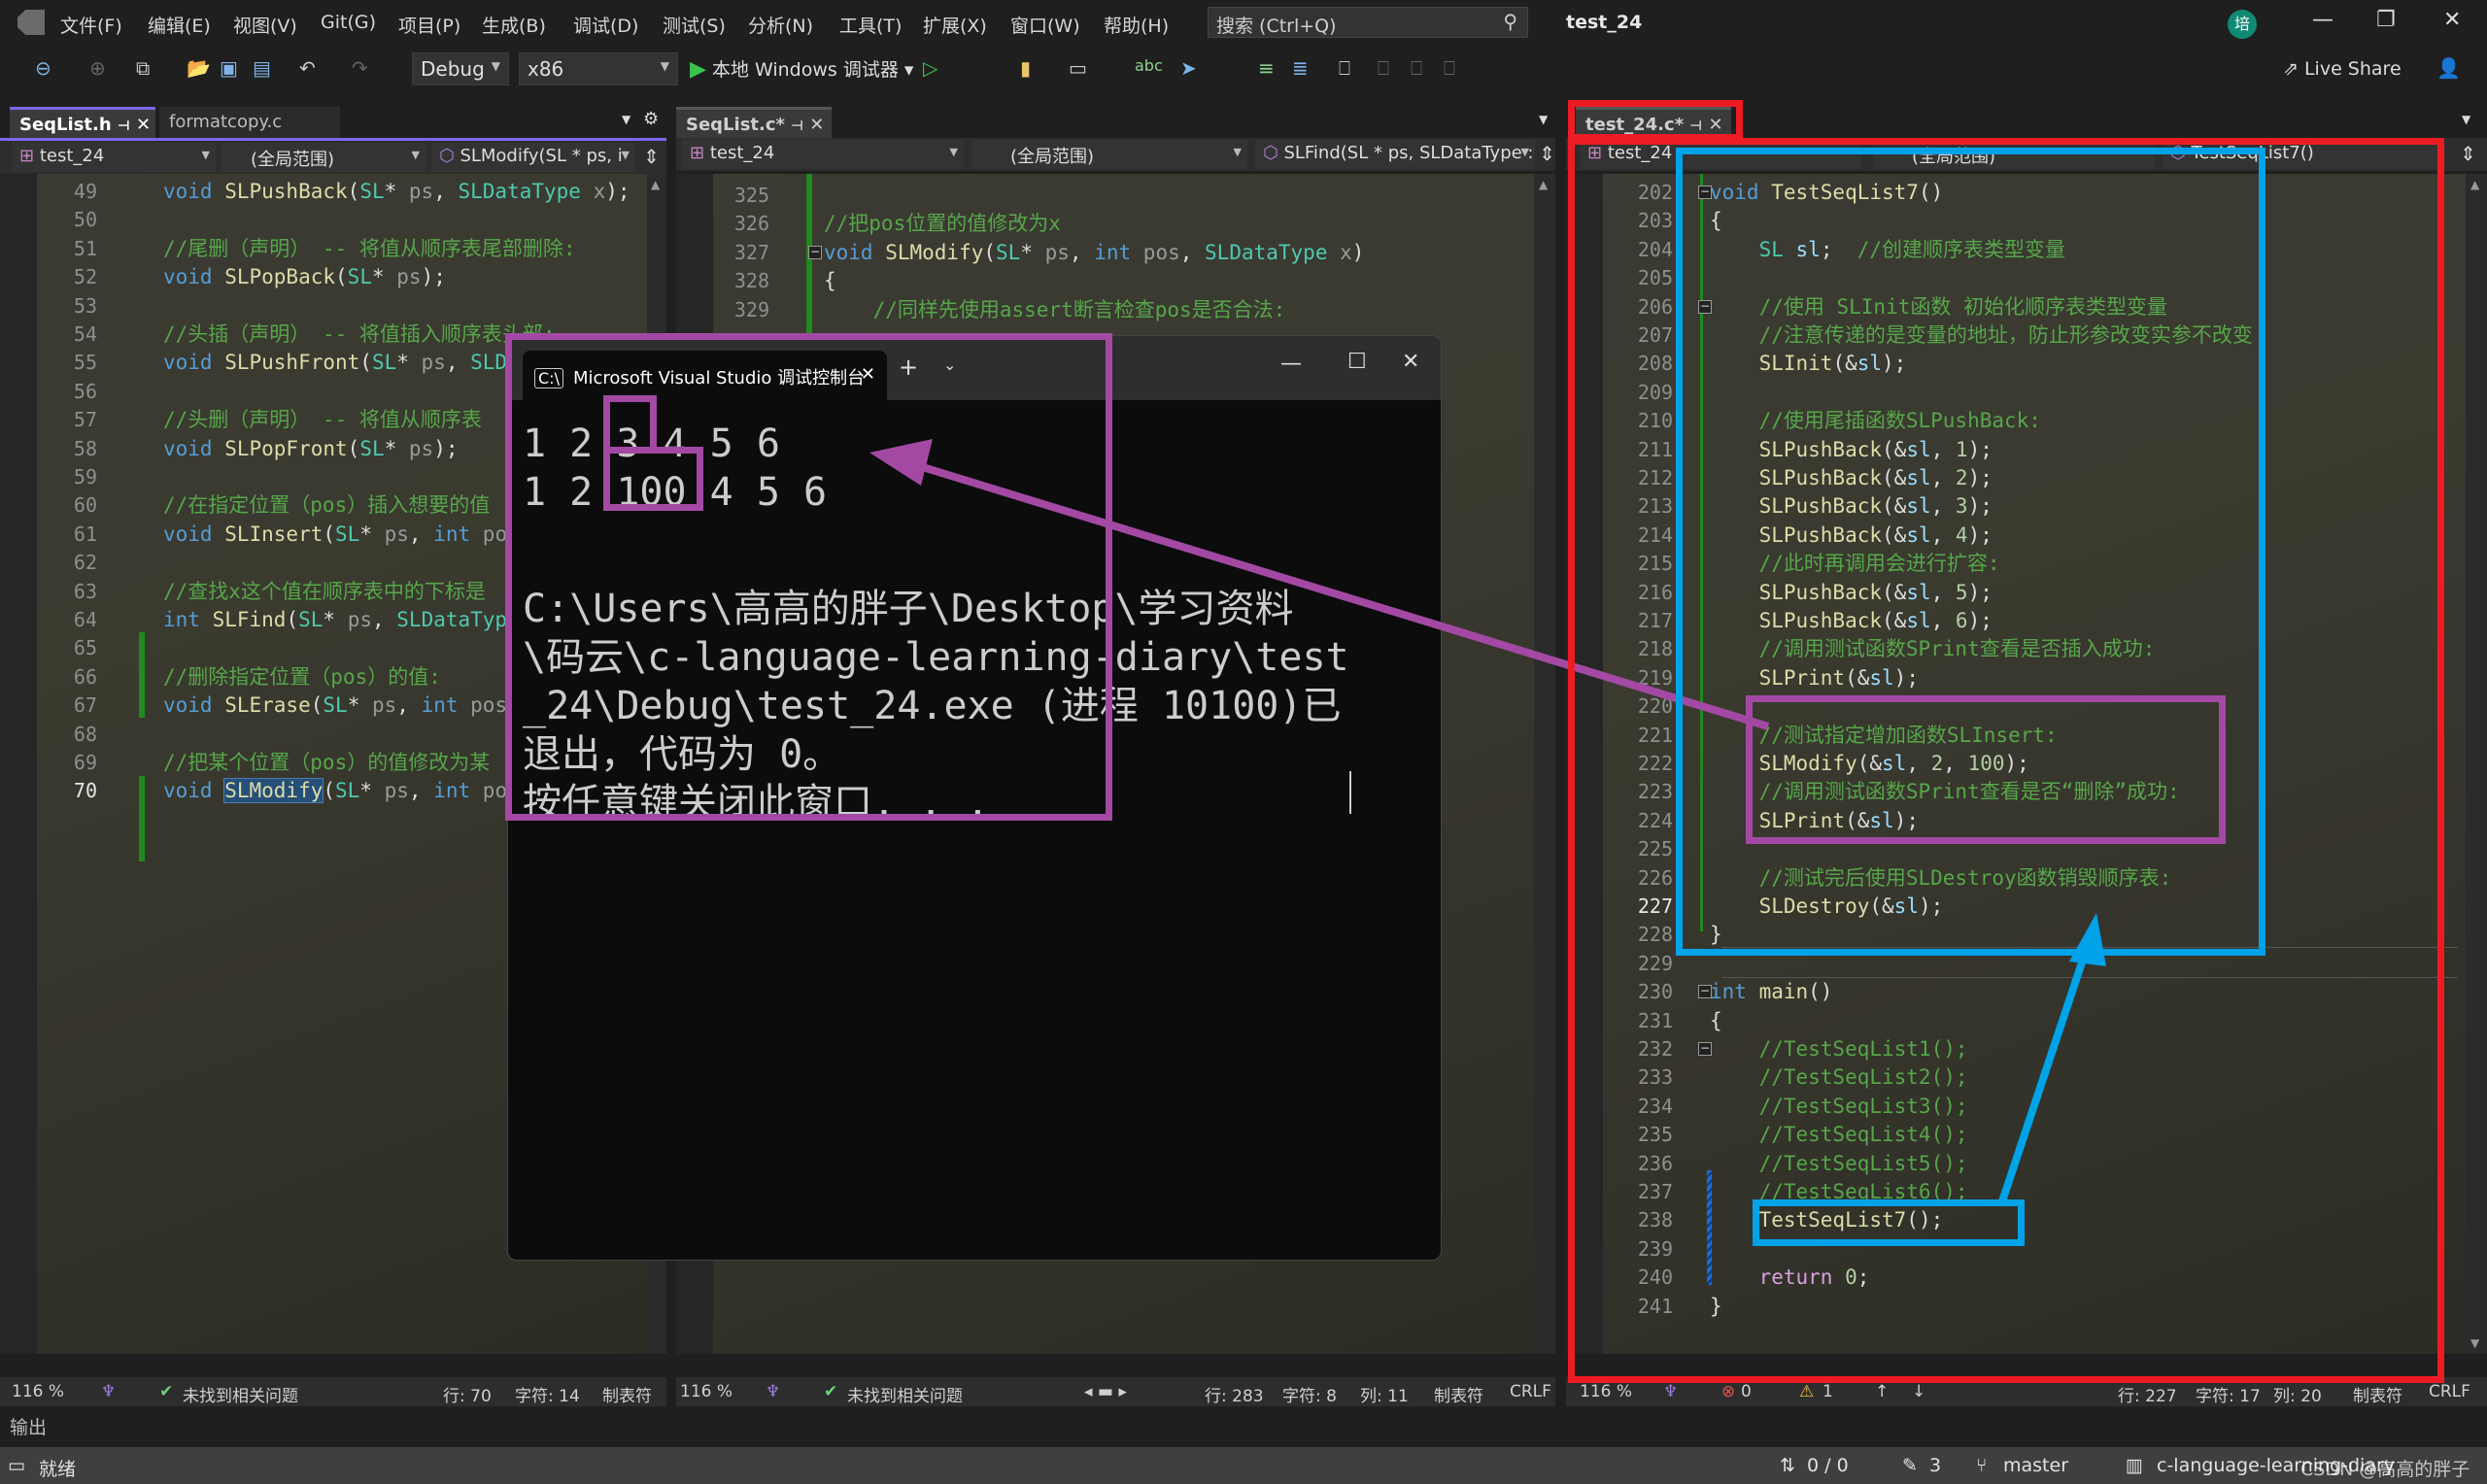 The width and height of the screenshot is (2487, 1484). I want to click on search-box: 搜索 (Ctrl+Q) ⚲, so click(1368, 22).